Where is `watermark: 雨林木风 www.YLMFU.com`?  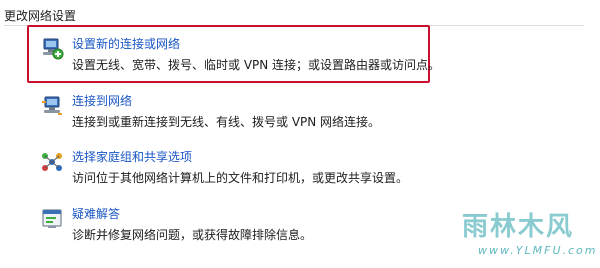
watermark: 雨林木风 www.YLMFU.com is located at coordinates (529, 235).